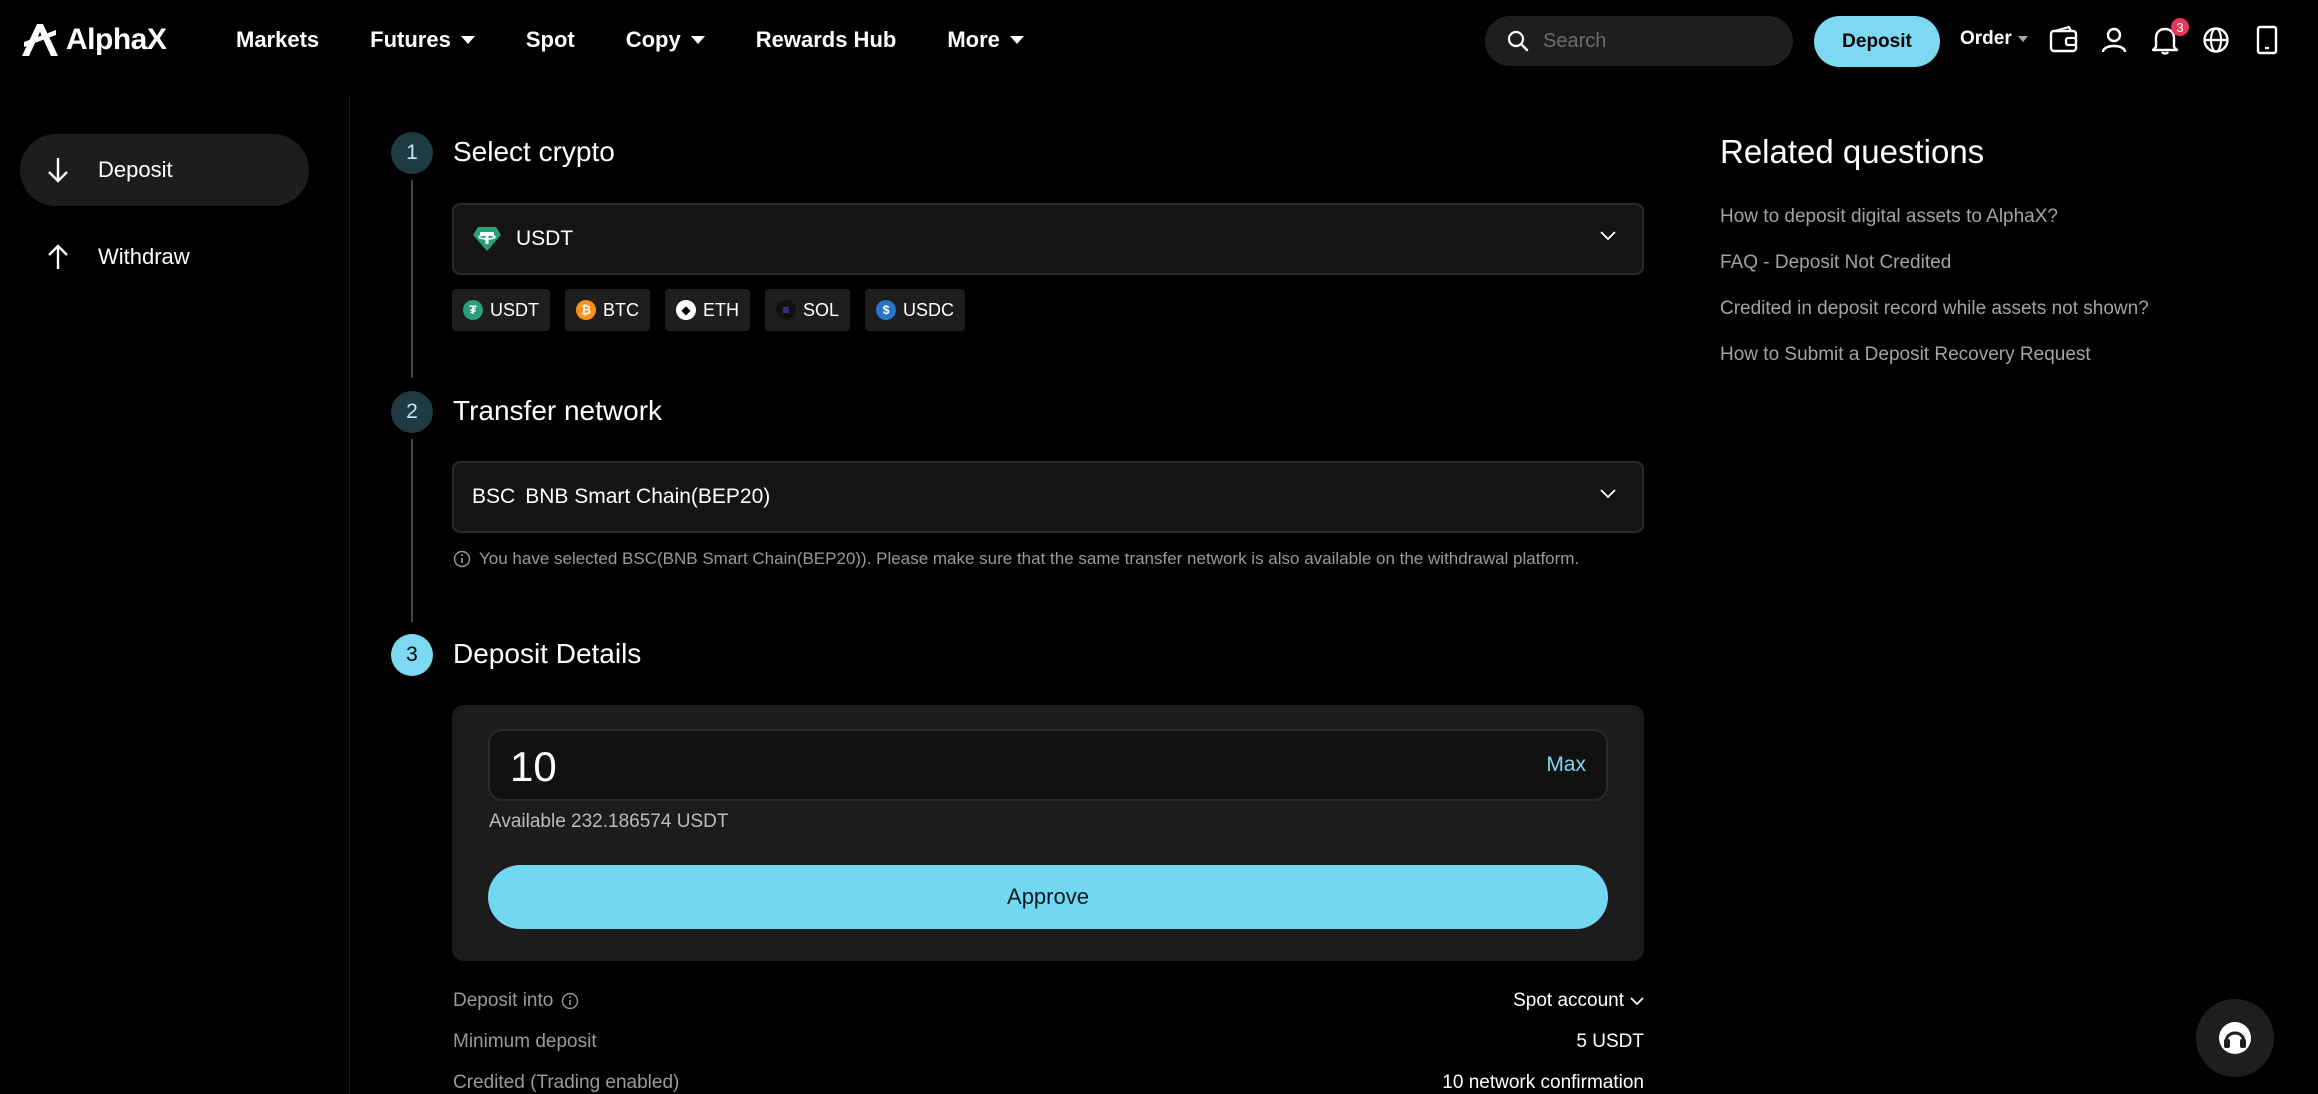 This screenshot has width=2318, height=1094. What do you see at coordinates (2267, 40) in the screenshot?
I see `mobile-icon` at bounding box center [2267, 40].